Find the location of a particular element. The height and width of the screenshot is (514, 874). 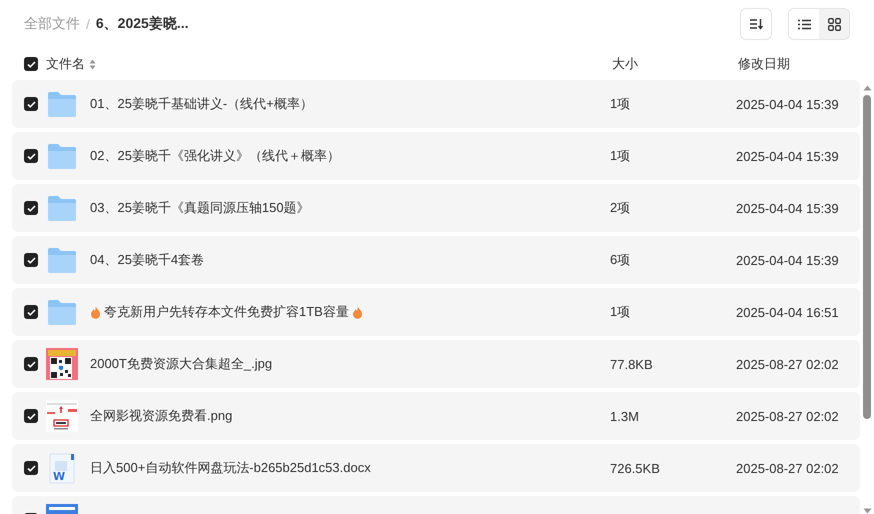

file-name: 01、25姜晓千基础讲义-（线代+概率） is located at coordinates (201, 104).